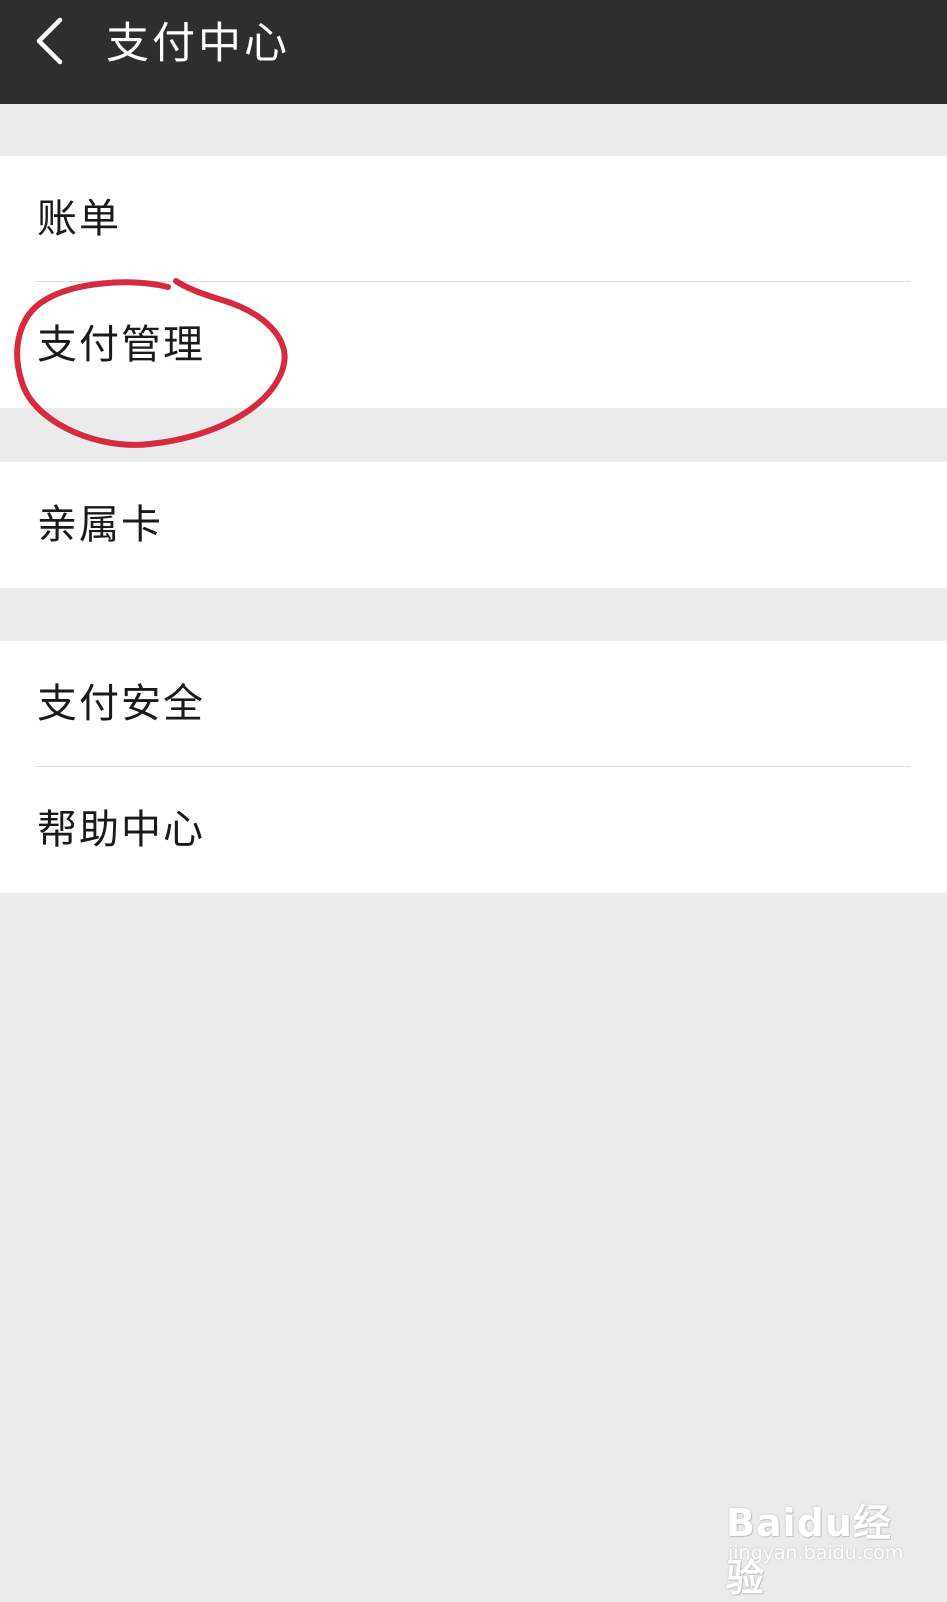 This screenshot has height=1602, width=947. What do you see at coordinates (473, 704) in the screenshot?
I see `menu-item-payment-security: 支付安全` at bounding box center [473, 704].